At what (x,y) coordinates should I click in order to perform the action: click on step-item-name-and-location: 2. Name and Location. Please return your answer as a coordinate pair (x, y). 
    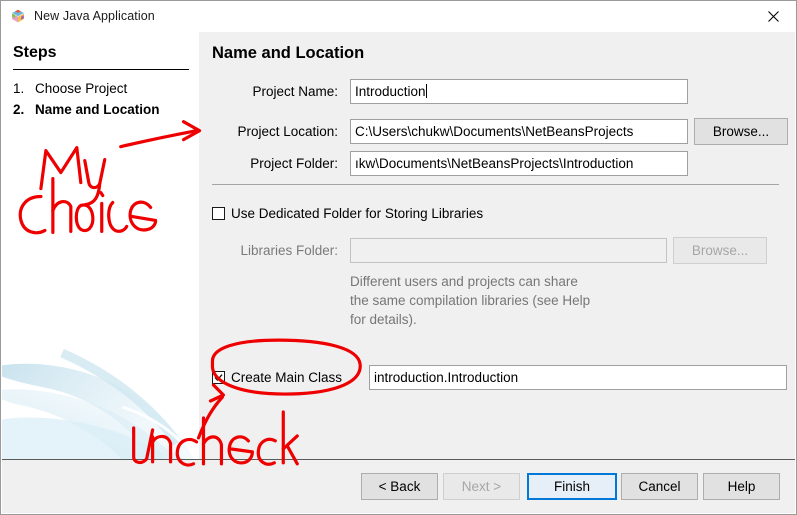
    Looking at the image, I should click on (103, 110).